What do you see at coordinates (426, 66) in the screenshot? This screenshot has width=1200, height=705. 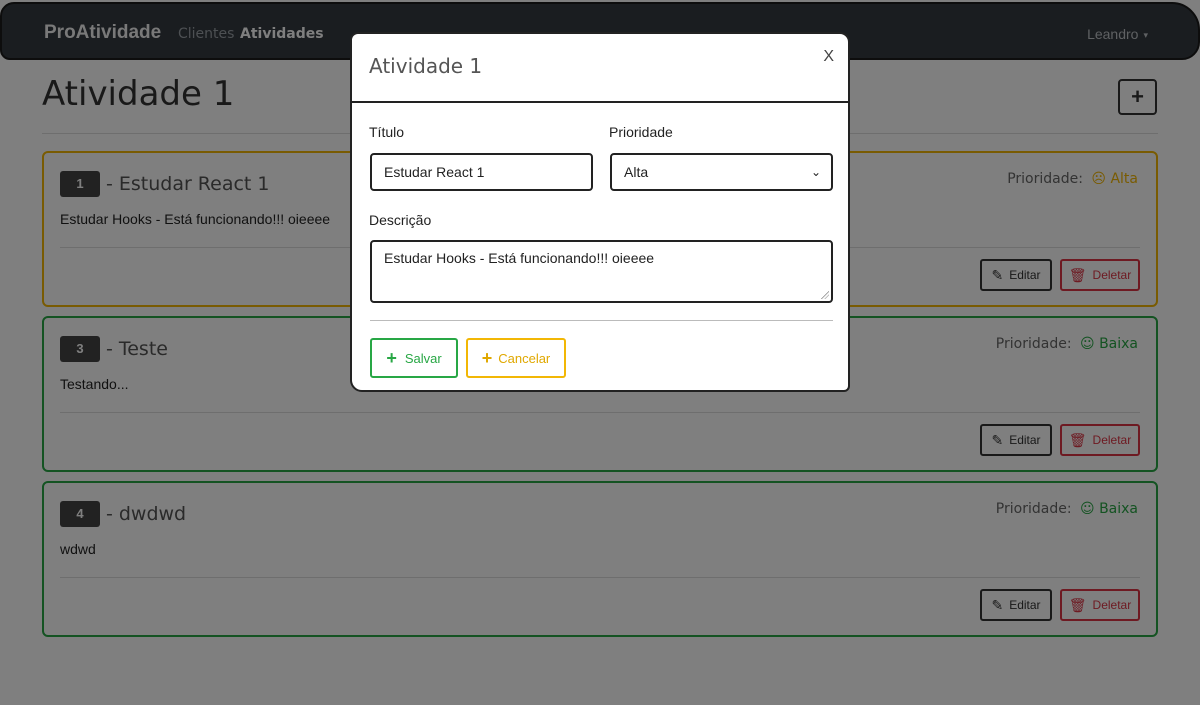 I see `modal-title: Atividade 1` at bounding box center [426, 66].